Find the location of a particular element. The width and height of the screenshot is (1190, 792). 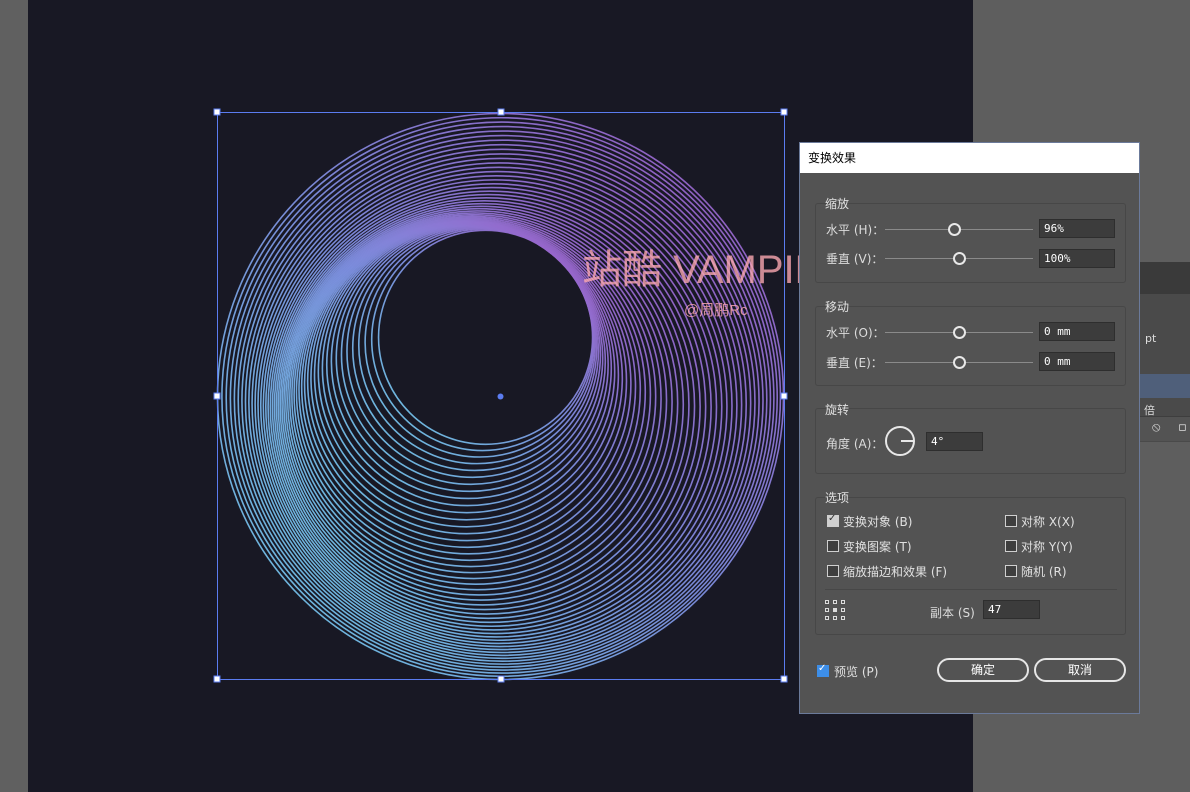

scale-strokes-label: 缩放描边和效果 (F) is located at coordinates (895, 572).